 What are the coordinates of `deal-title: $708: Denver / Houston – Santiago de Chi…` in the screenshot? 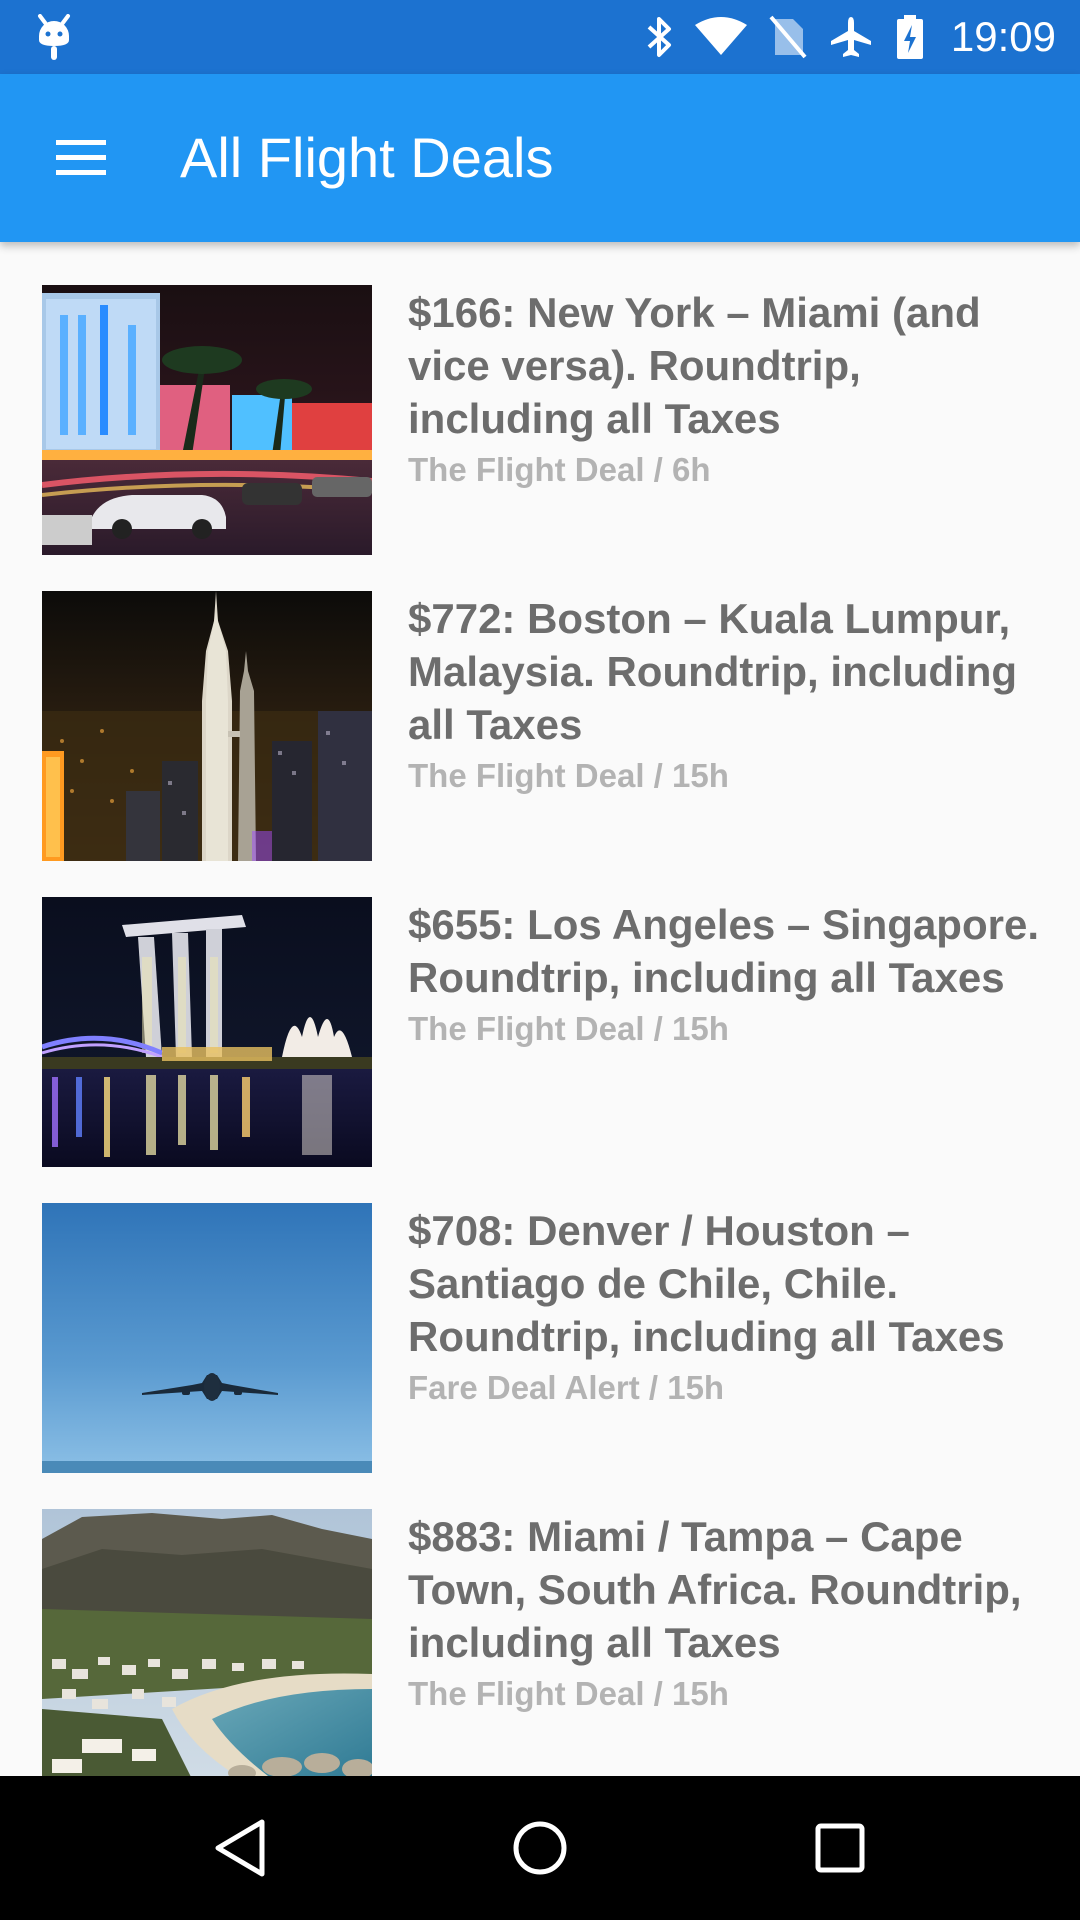 It's located at (706, 1283).